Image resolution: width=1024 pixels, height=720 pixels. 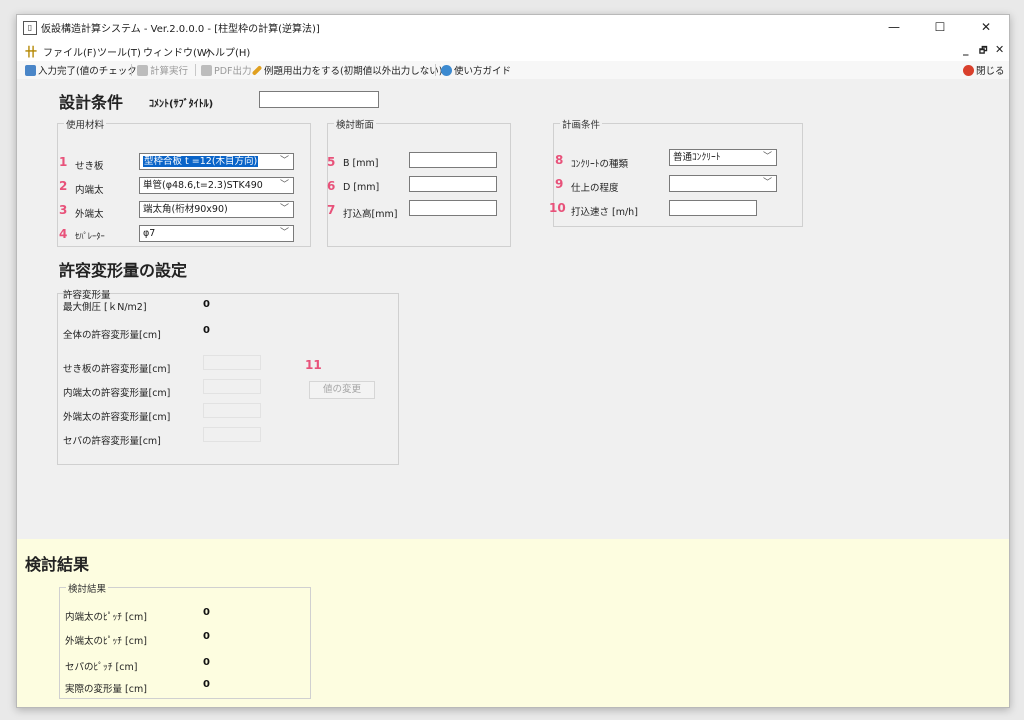 What do you see at coordinates (453, 184) in the screenshot?
I see `d-mm-input` at bounding box center [453, 184].